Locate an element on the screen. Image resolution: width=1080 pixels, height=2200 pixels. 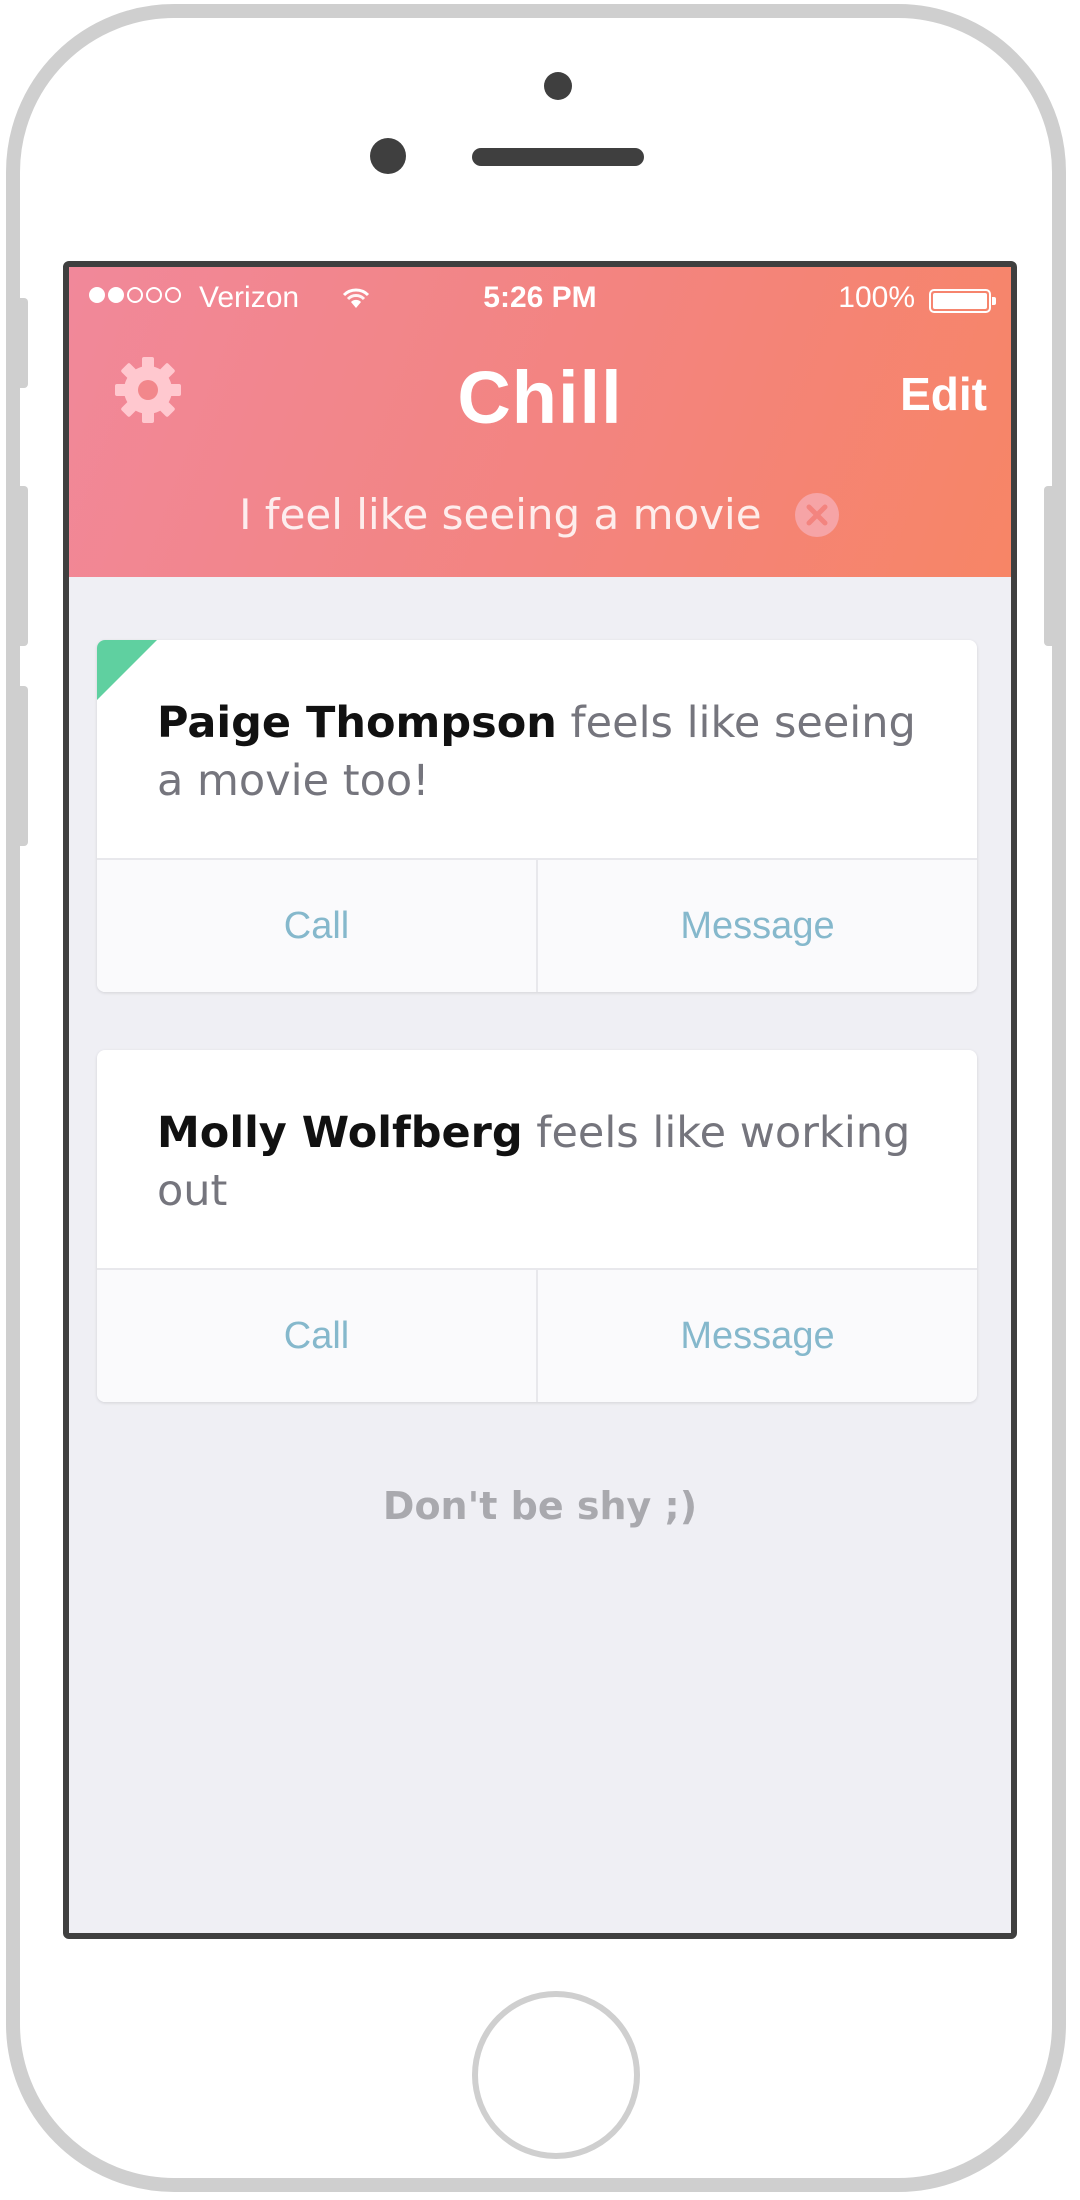
current-feeling: I feel like seeing a movie is located at coordinates (540, 513).